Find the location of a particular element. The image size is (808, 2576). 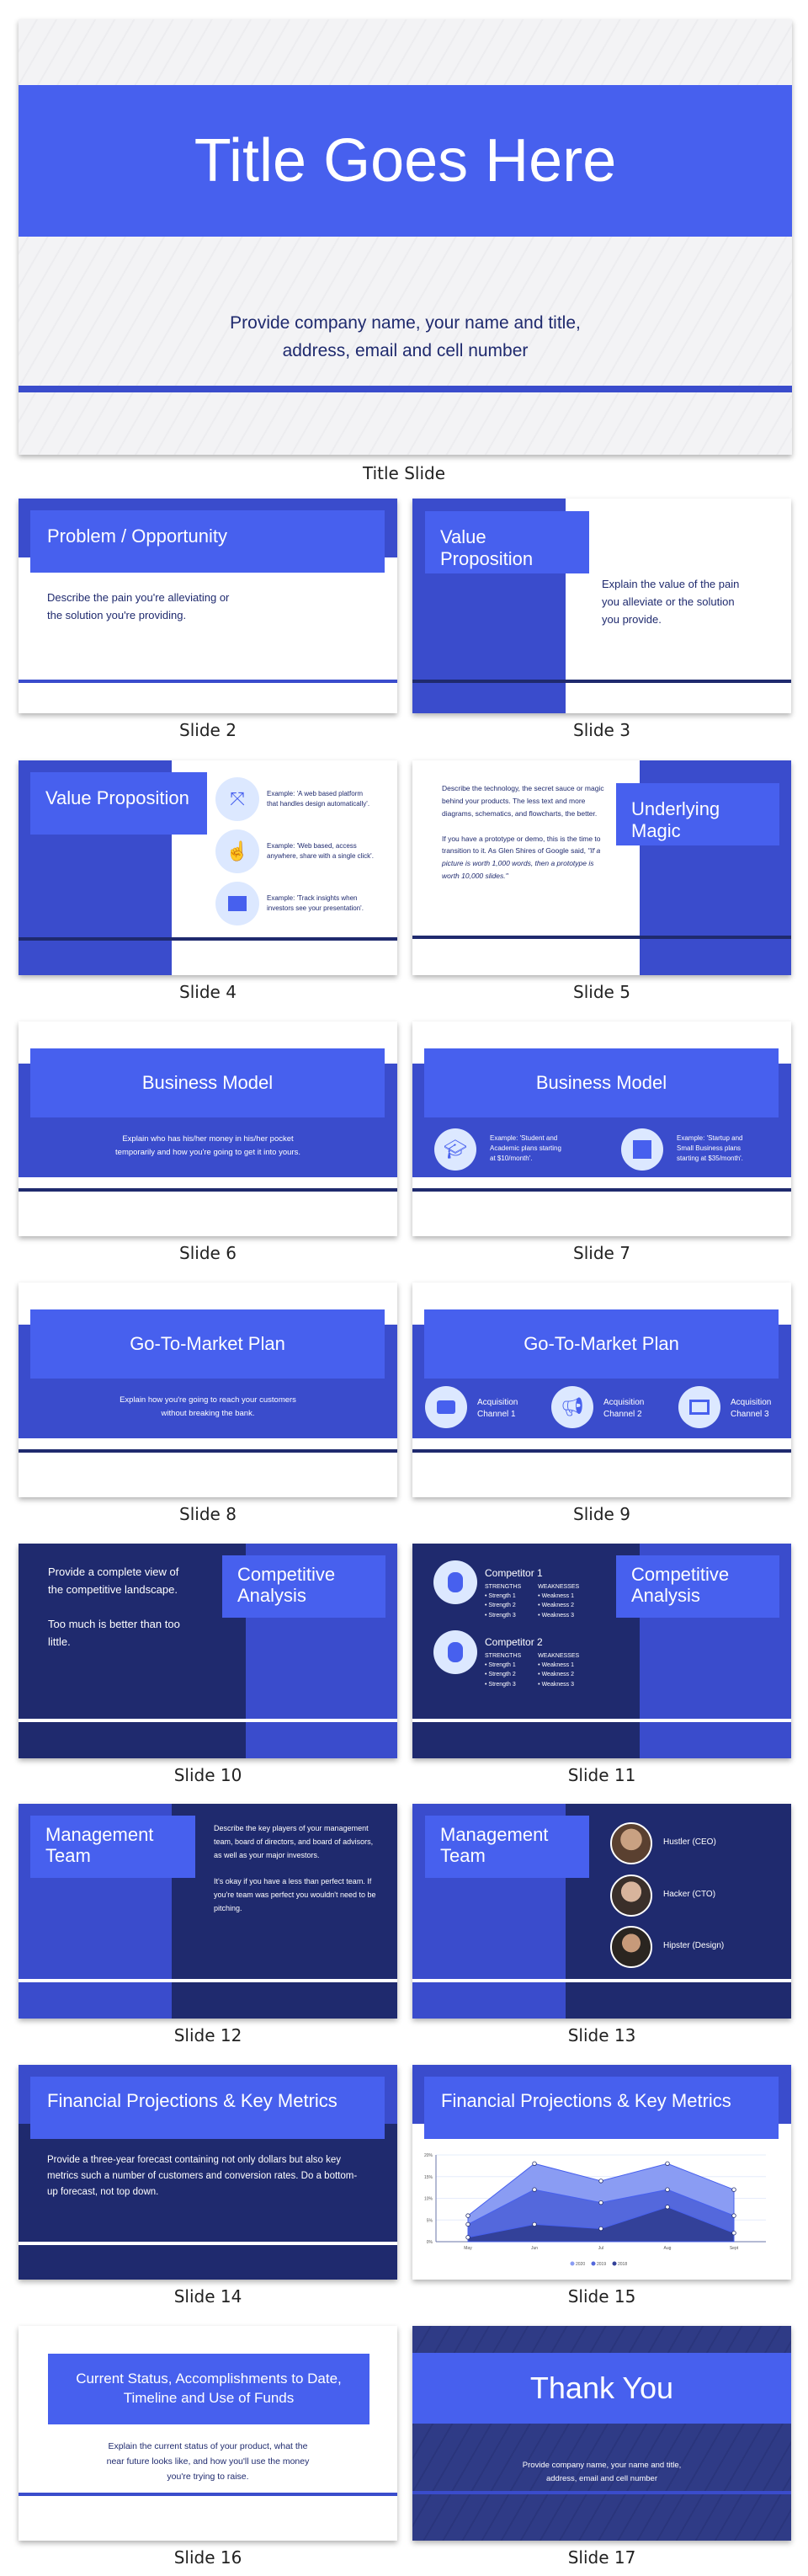

slide-label: Slide 15 is located at coordinates (601, 2296).